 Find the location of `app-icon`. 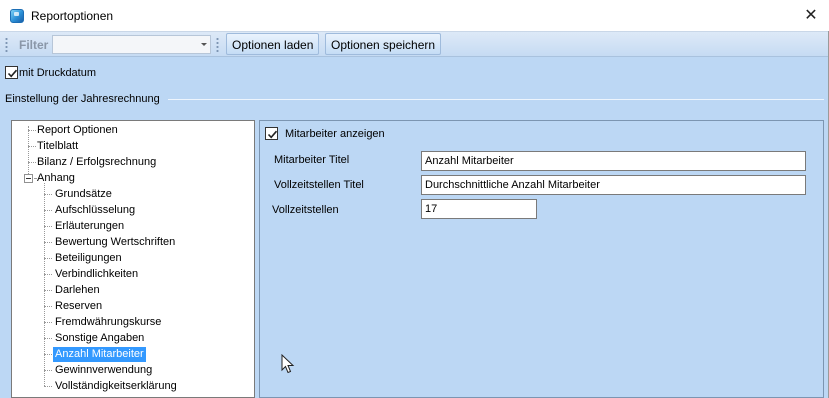

app-icon is located at coordinates (17, 16).